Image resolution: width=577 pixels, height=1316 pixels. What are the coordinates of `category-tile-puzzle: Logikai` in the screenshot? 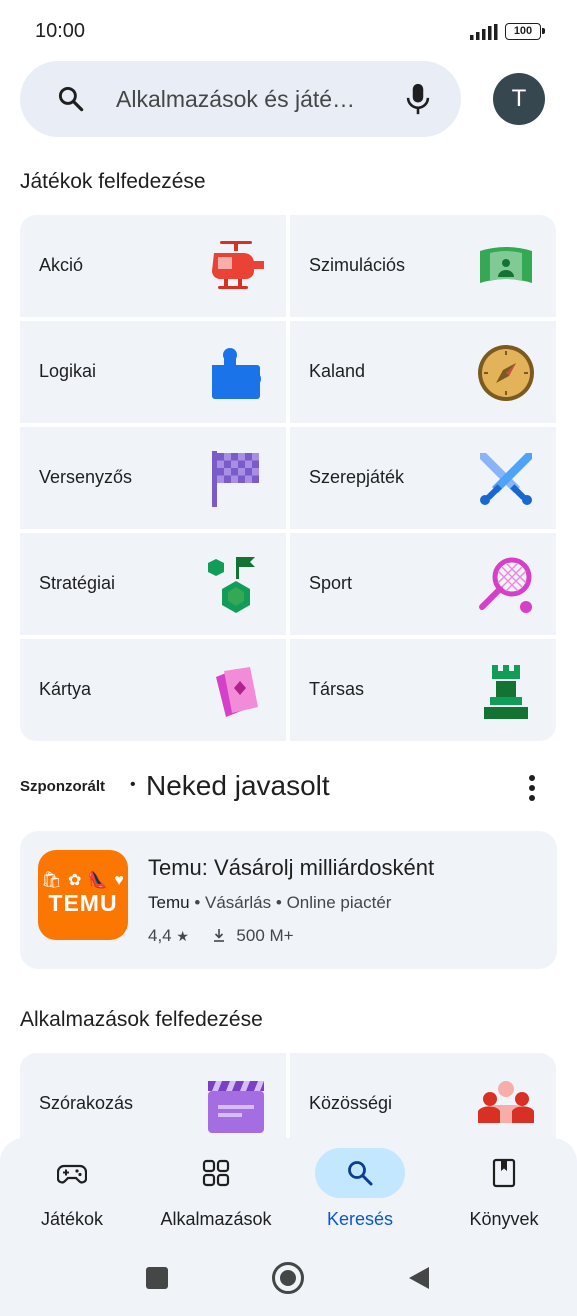 It's located at (153, 372).